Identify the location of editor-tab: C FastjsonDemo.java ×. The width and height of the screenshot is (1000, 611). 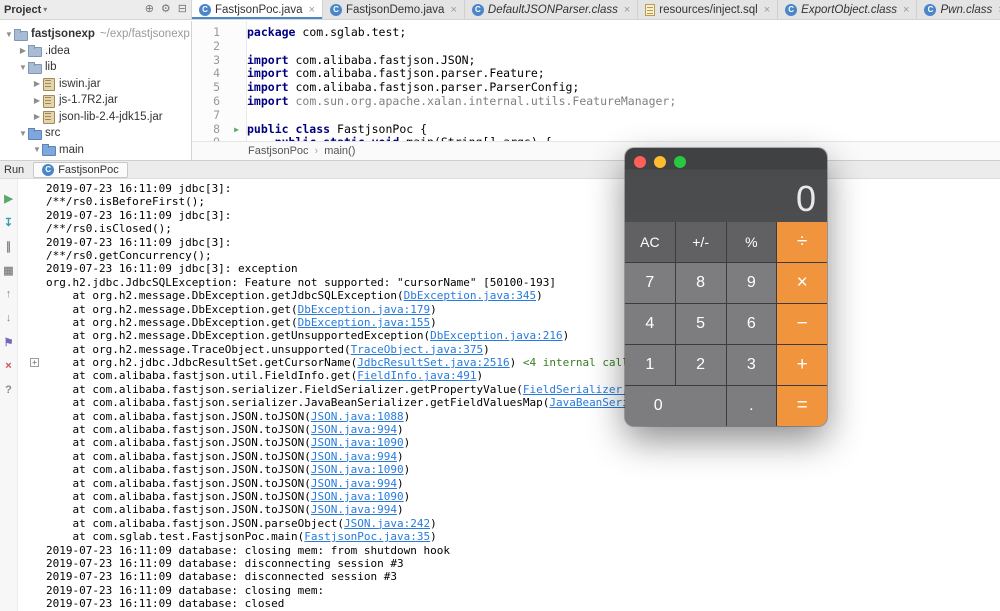
(394, 9).